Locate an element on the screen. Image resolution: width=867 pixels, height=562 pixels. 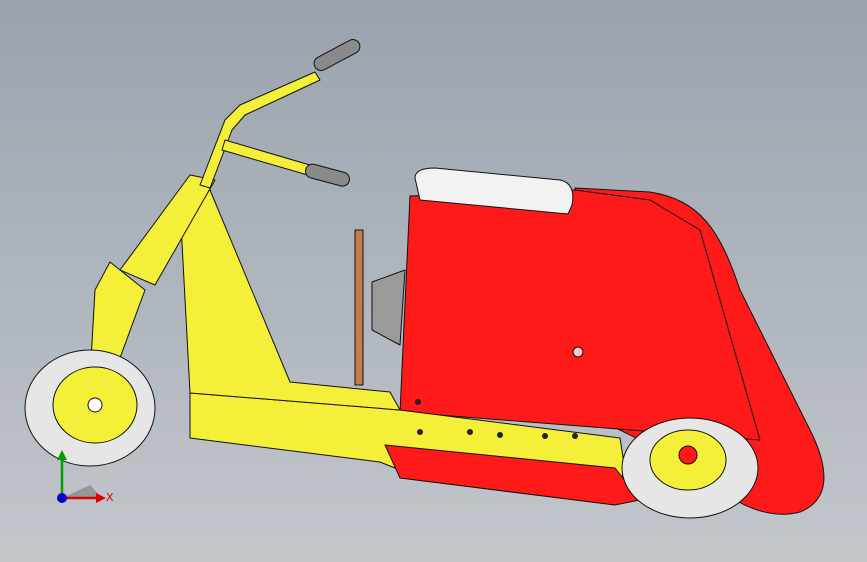
x-axis-head is located at coordinates (101, 498).